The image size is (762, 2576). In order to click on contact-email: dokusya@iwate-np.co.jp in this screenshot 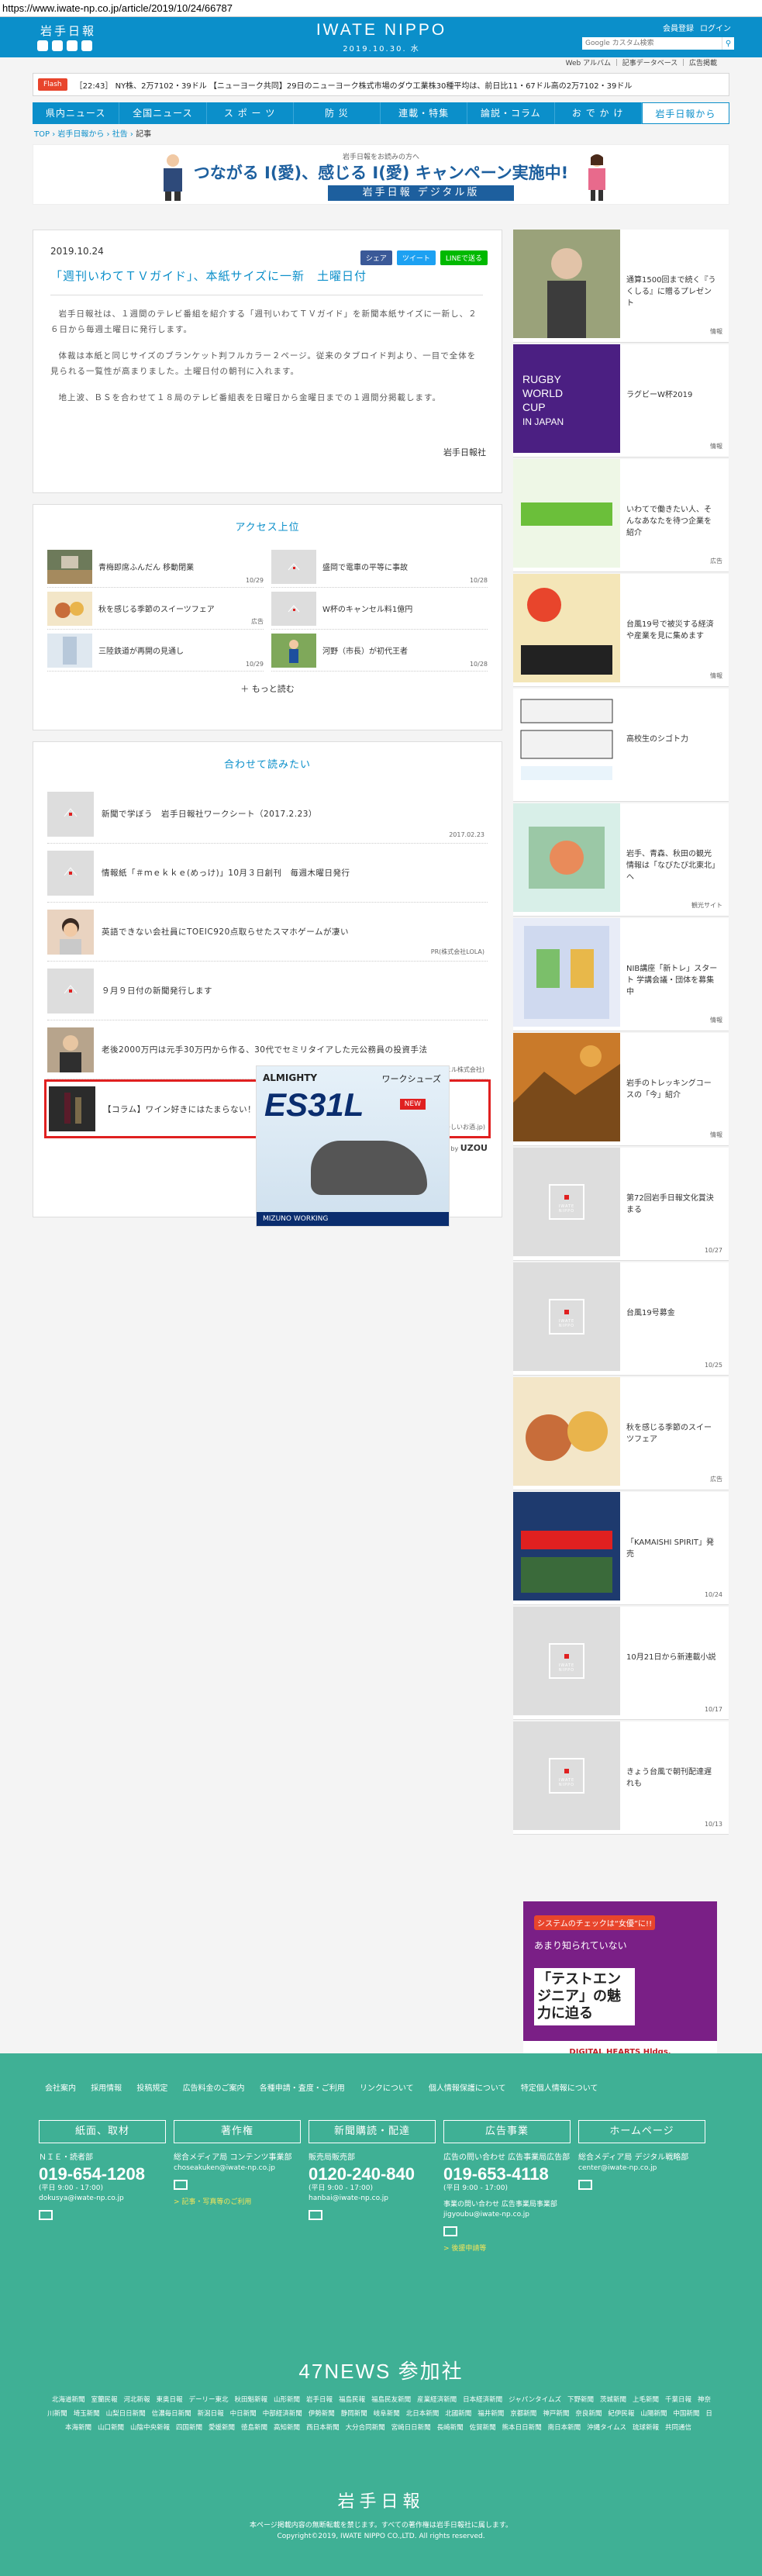, I will do `click(102, 2199)`.